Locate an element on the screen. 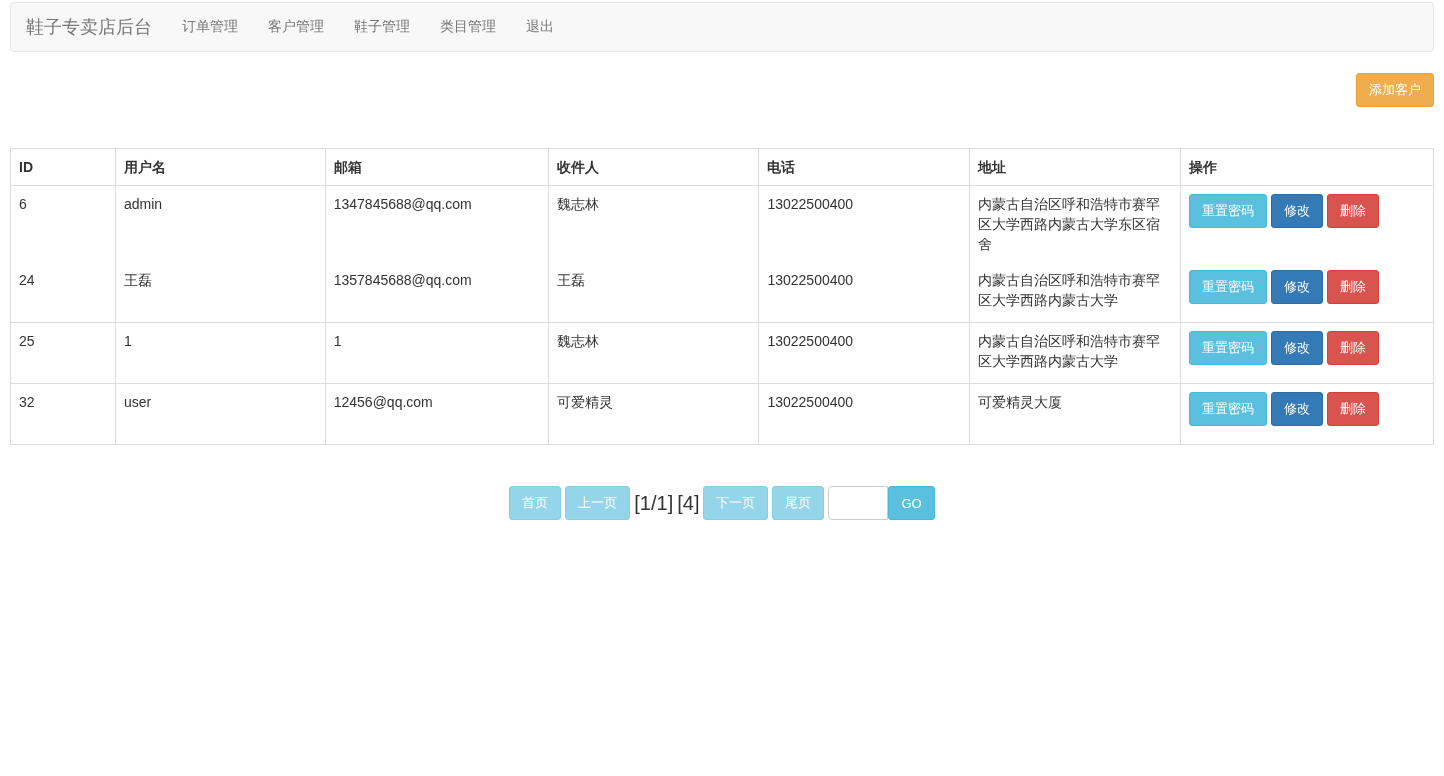 Image resolution: width=1444 pixels, height=776 pixels. column-header: 地址 is located at coordinates (1075, 167).